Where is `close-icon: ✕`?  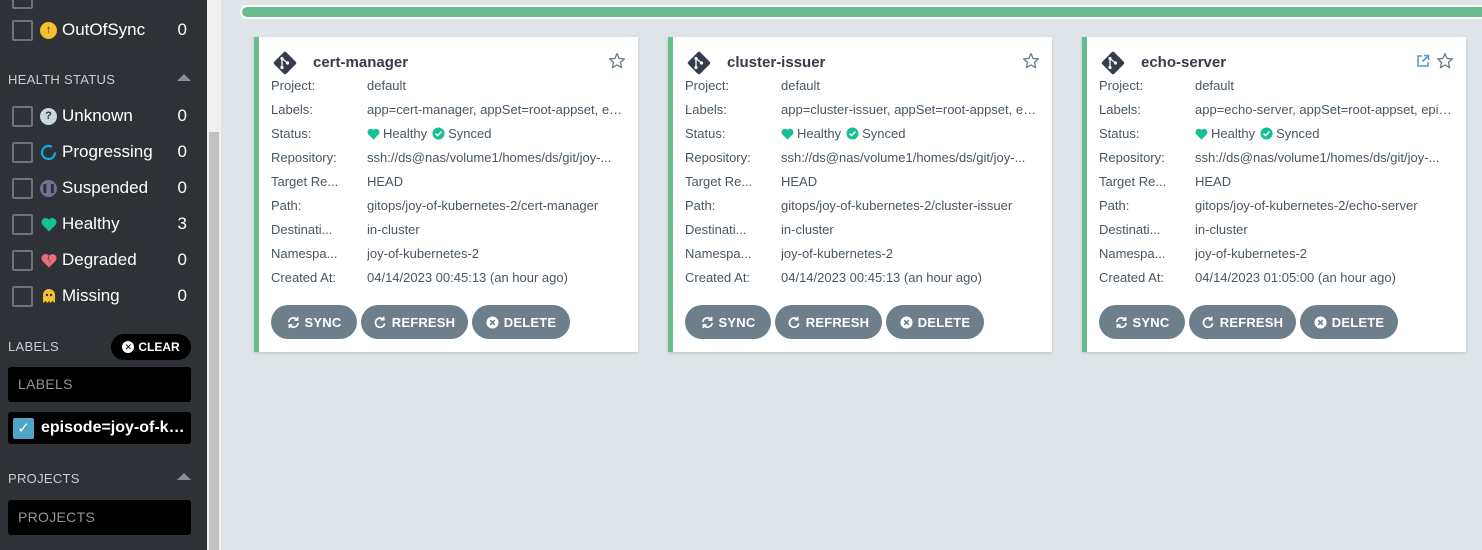
close-icon: ✕ is located at coordinates (128, 347).